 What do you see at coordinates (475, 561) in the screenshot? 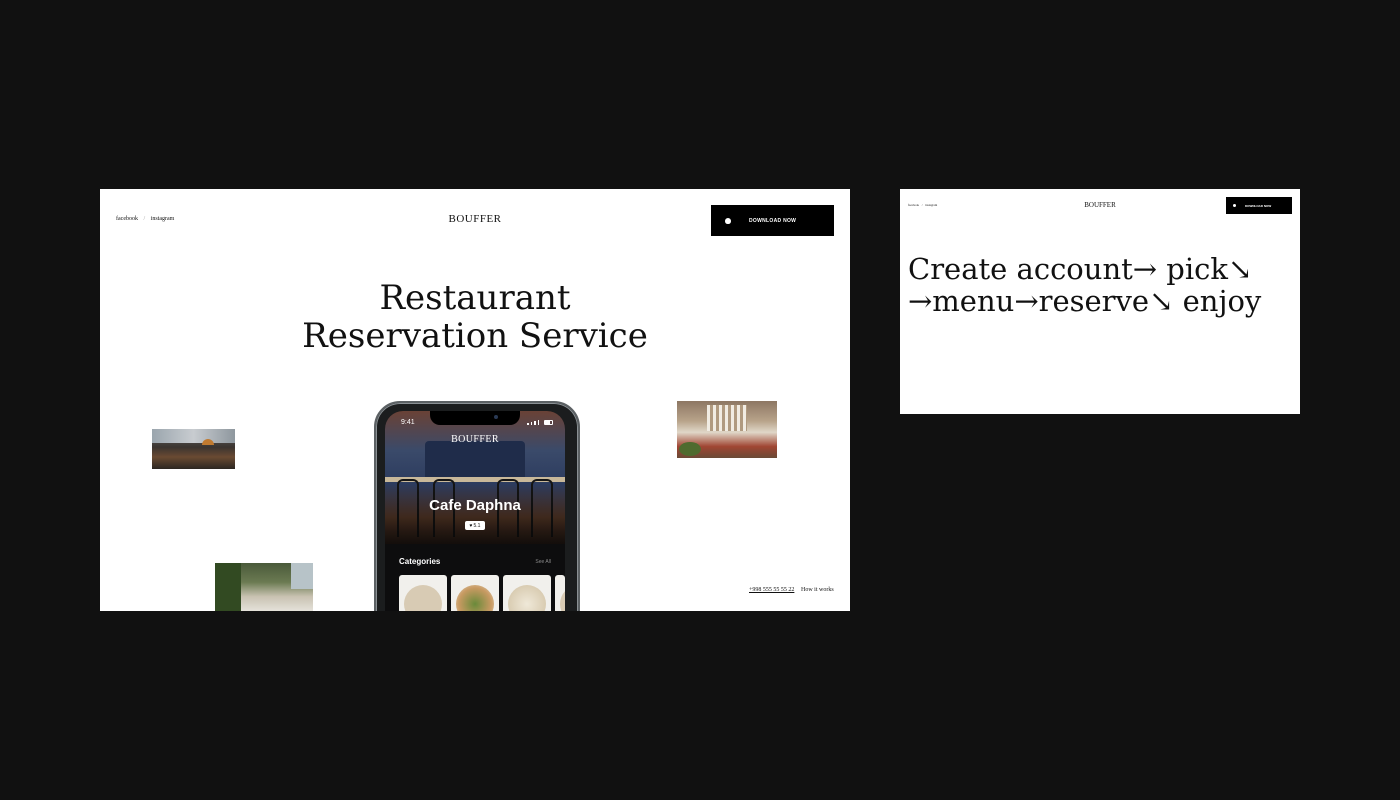
I see `categories-header: Categories See All` at bounding box center [475, 561].